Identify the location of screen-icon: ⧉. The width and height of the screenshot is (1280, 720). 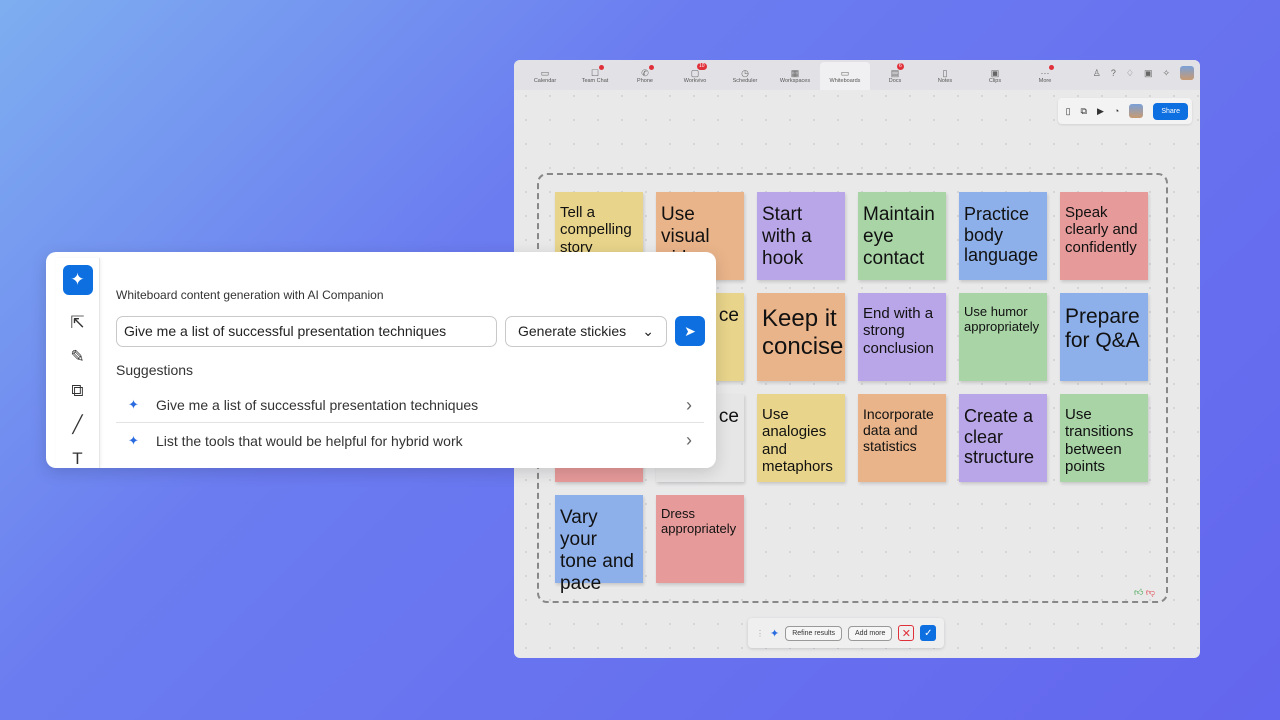
(1084, 111).